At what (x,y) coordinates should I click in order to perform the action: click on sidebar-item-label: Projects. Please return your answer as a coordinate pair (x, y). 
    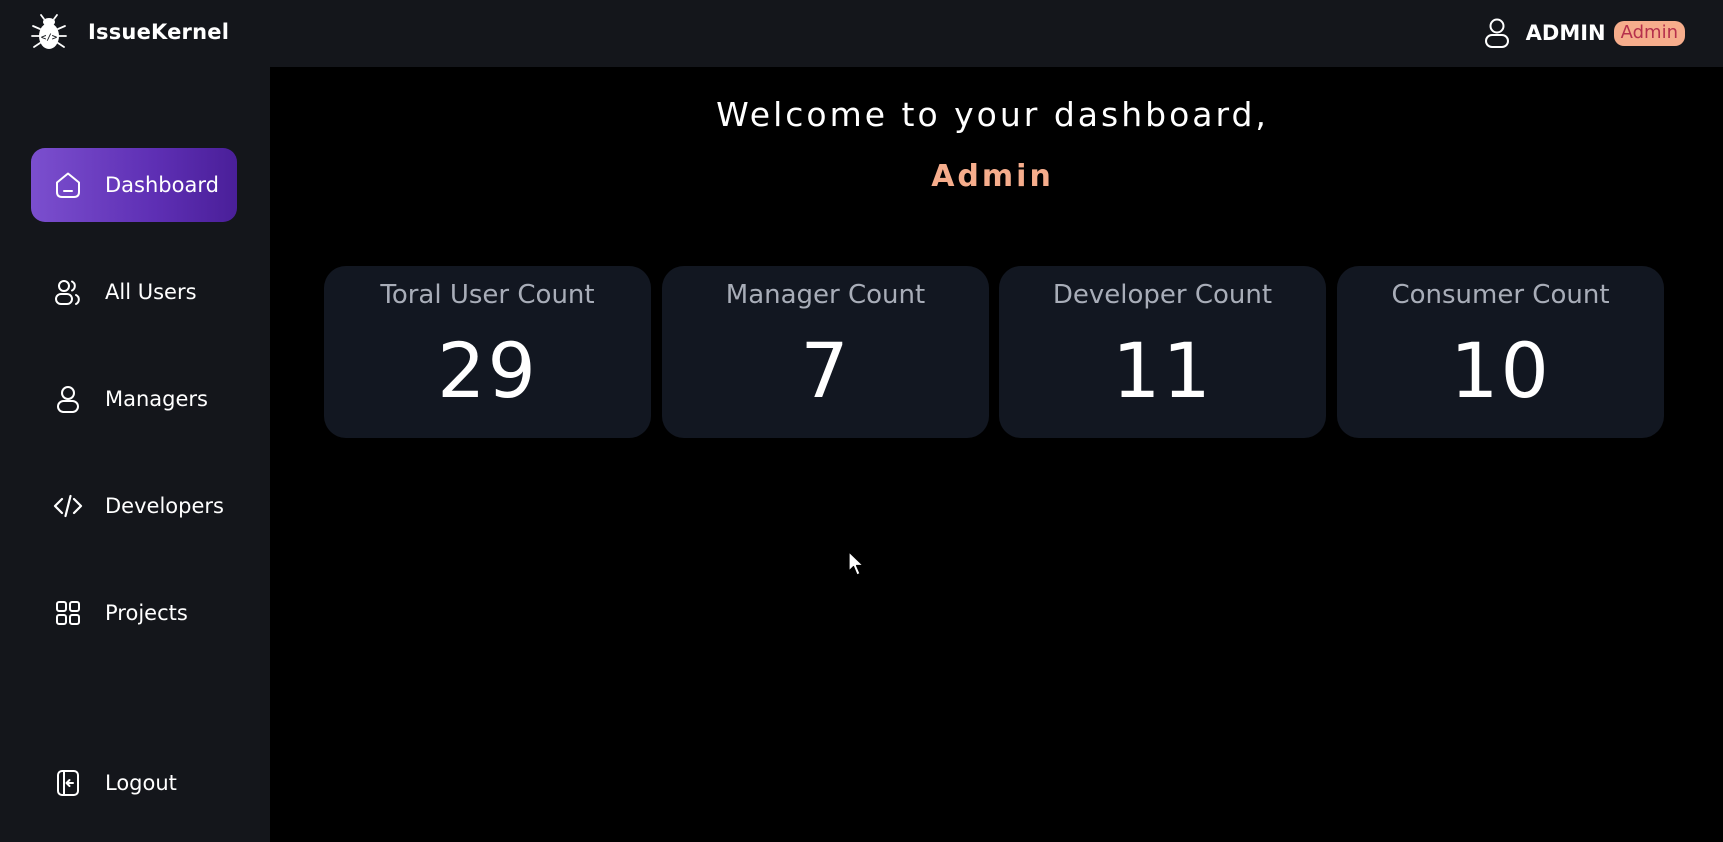
    Looking at the image, I should click on (146, 613).